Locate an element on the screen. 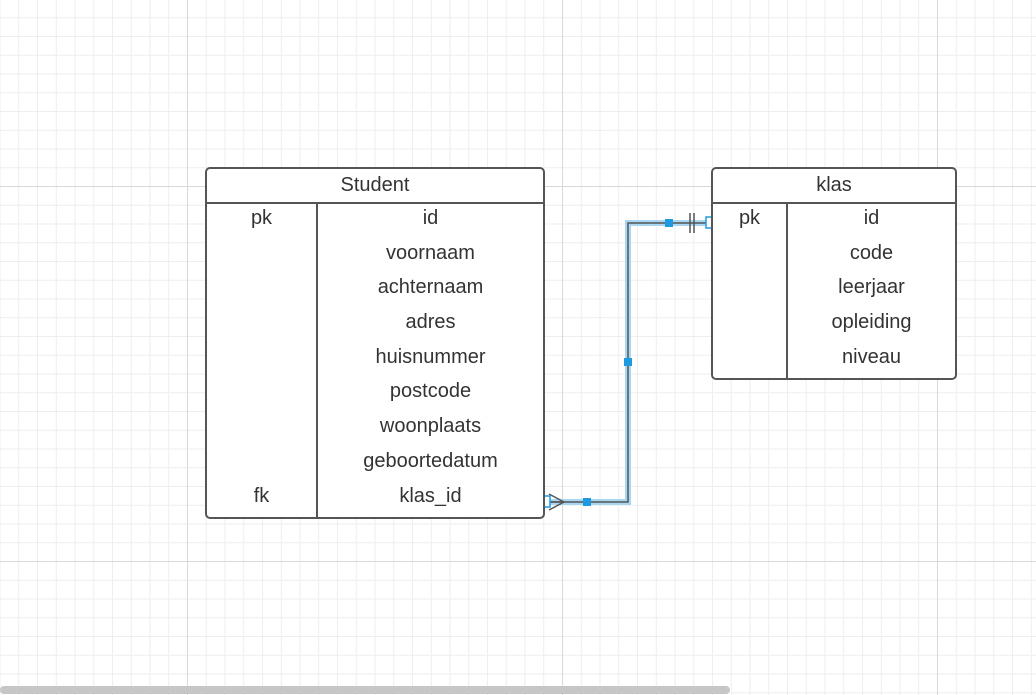 The width and height of the screenshot is (1036, 695). entity-klas-body: pk id code leerjaar opleiding niveau is located at coordinates (834, 291).